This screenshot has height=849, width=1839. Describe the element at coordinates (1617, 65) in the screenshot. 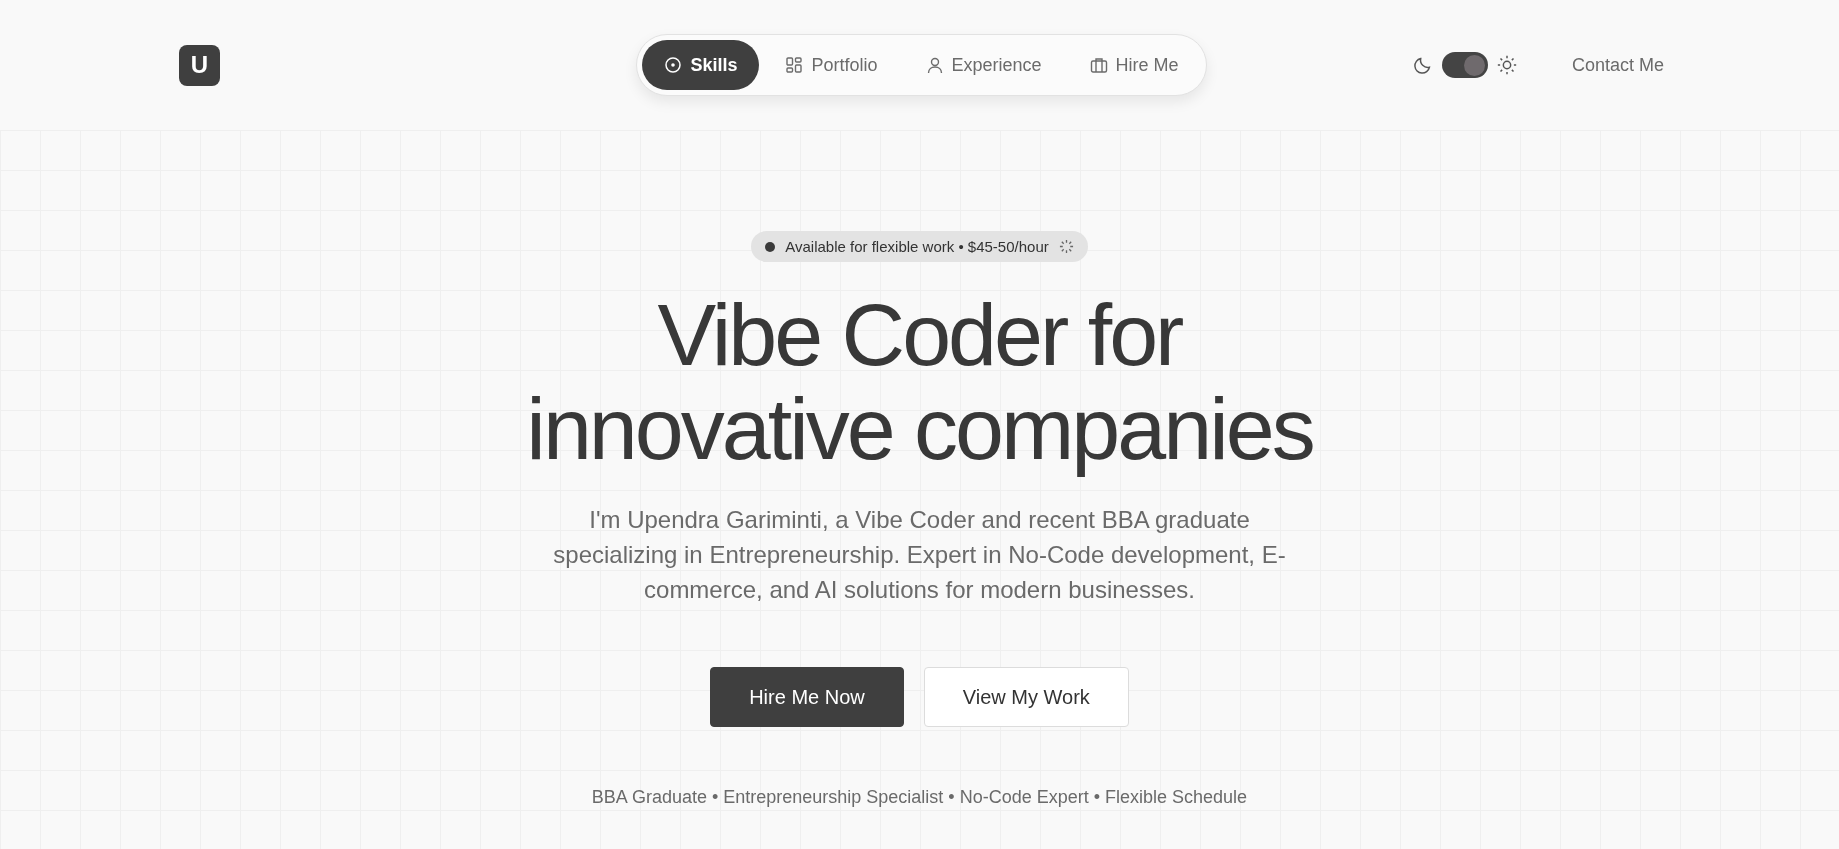

I see `contact-link: Contact Me` at that location.